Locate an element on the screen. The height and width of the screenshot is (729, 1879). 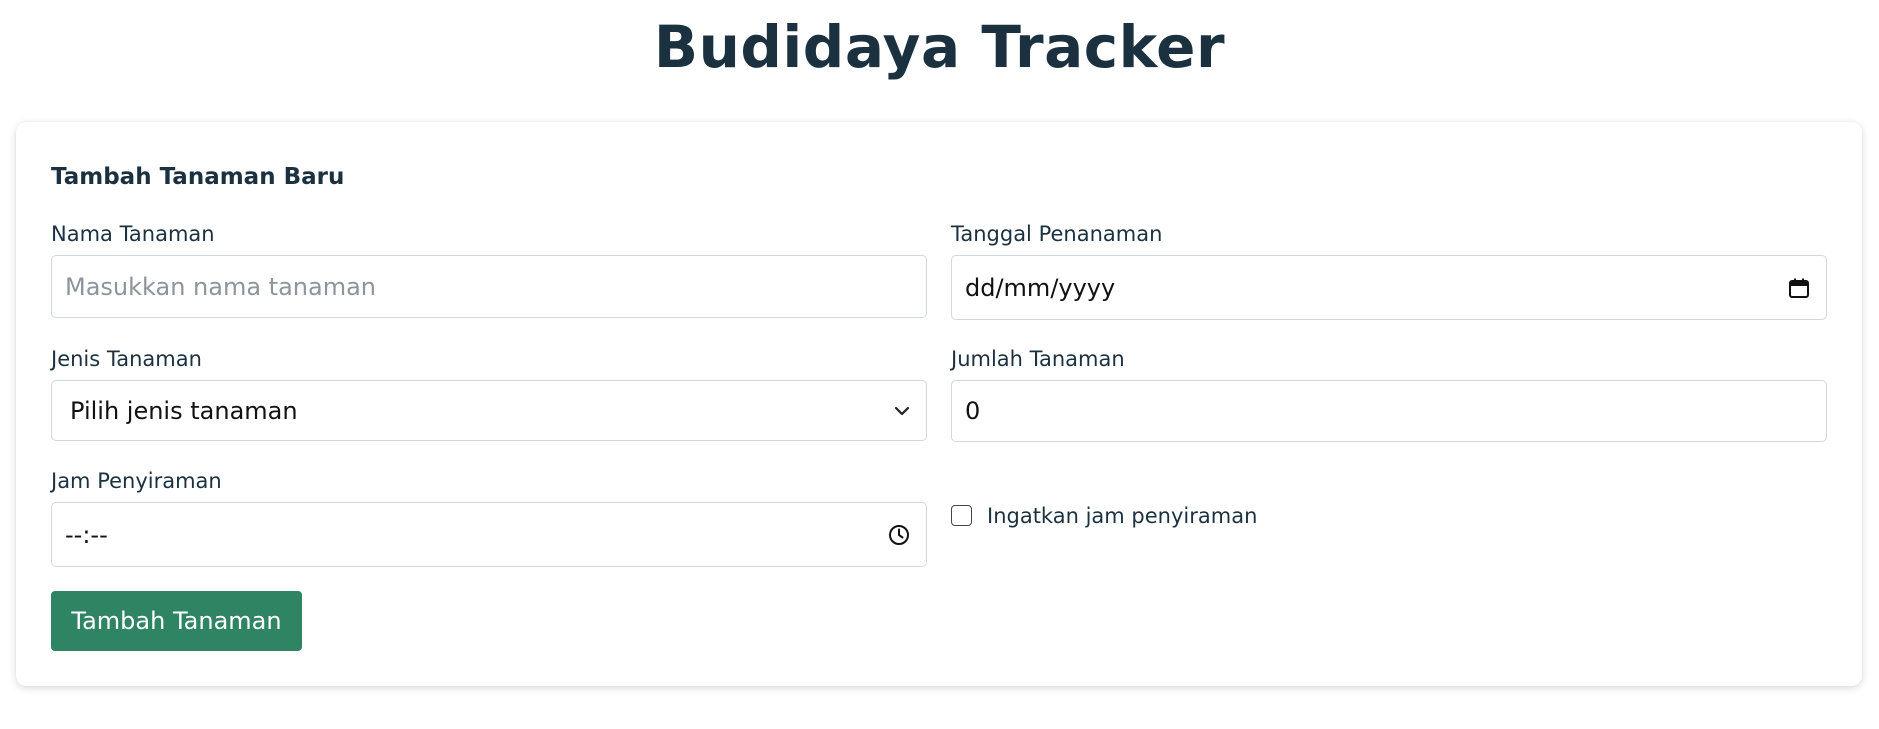
tanggal-penanaman-input: dd/mm/yyyy is located at coordinates (1389, 287).